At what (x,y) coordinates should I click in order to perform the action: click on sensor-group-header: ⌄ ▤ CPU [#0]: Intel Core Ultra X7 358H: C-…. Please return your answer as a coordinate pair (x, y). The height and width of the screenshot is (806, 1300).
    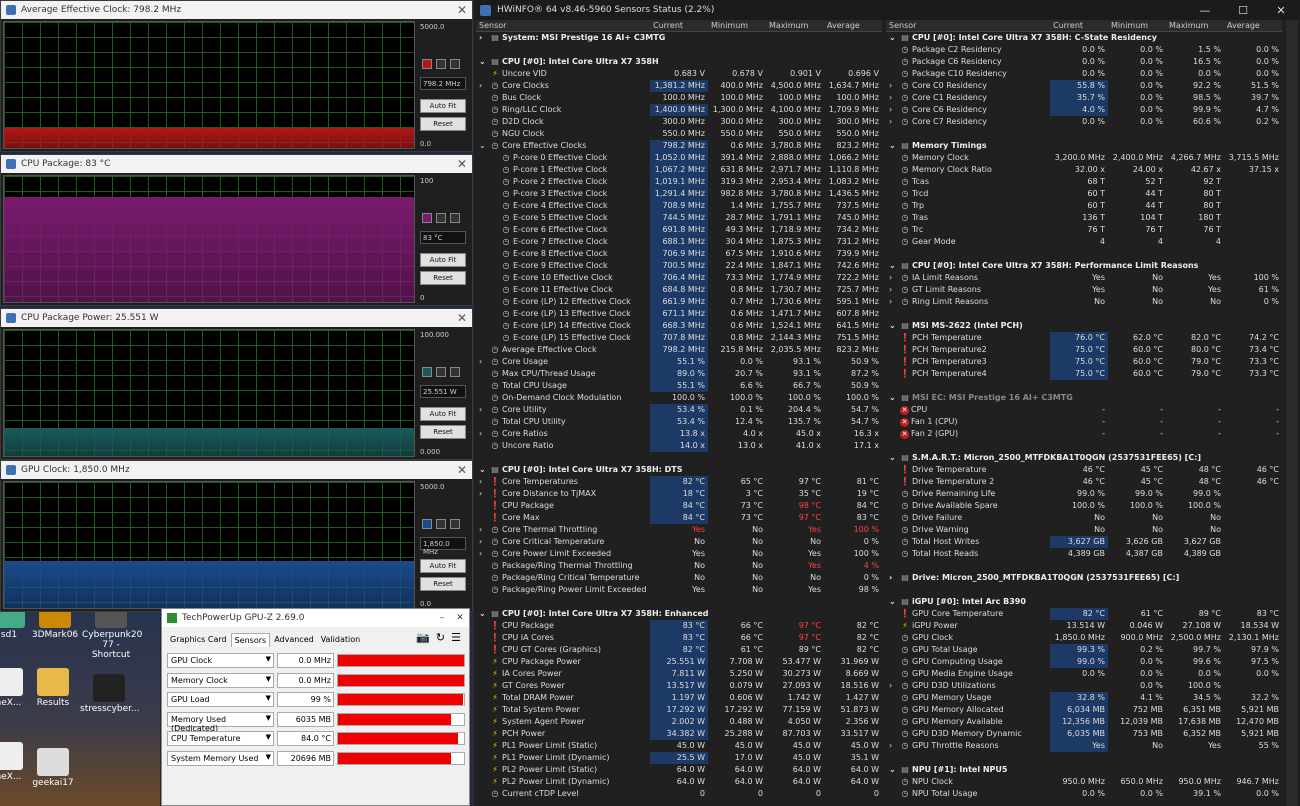
    Looking at the image, I should click on (1084, 38).